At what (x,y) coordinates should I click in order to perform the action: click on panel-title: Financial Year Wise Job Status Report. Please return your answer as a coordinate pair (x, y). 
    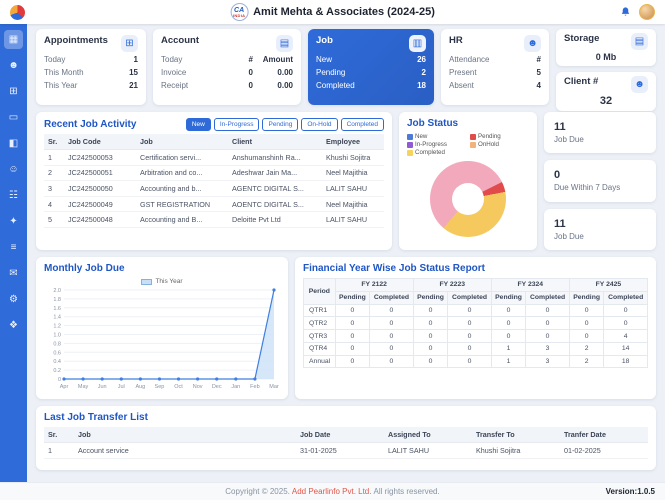
    Looking at the image, I should click on (394, 268).